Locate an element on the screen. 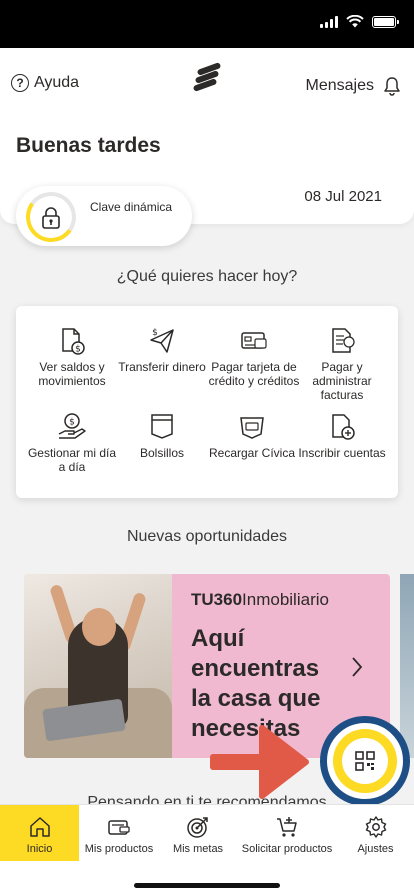 The width and height of the screenshot is (414, 896). help-label: Ayuda is located at coordinates (57, 82).